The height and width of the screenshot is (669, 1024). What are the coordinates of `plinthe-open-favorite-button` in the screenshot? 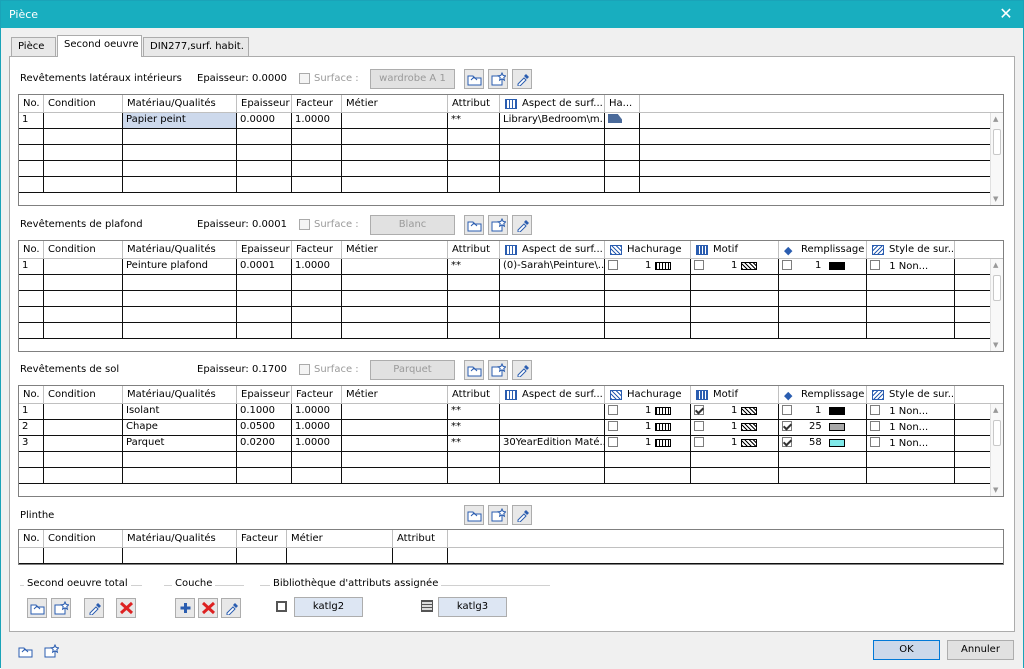 It's located at (474, 515).